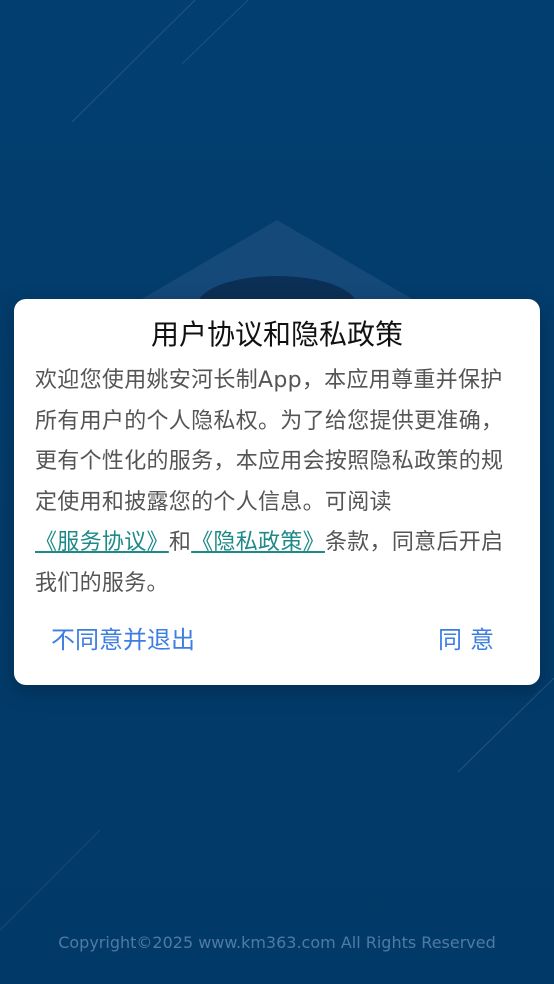 This screenshot has width=554, height=984. What do you see at coordinates (123, 640) in the screenshot?
I see `disagree-exit-button: 不同意并退出` at bounding box center [123, 640].